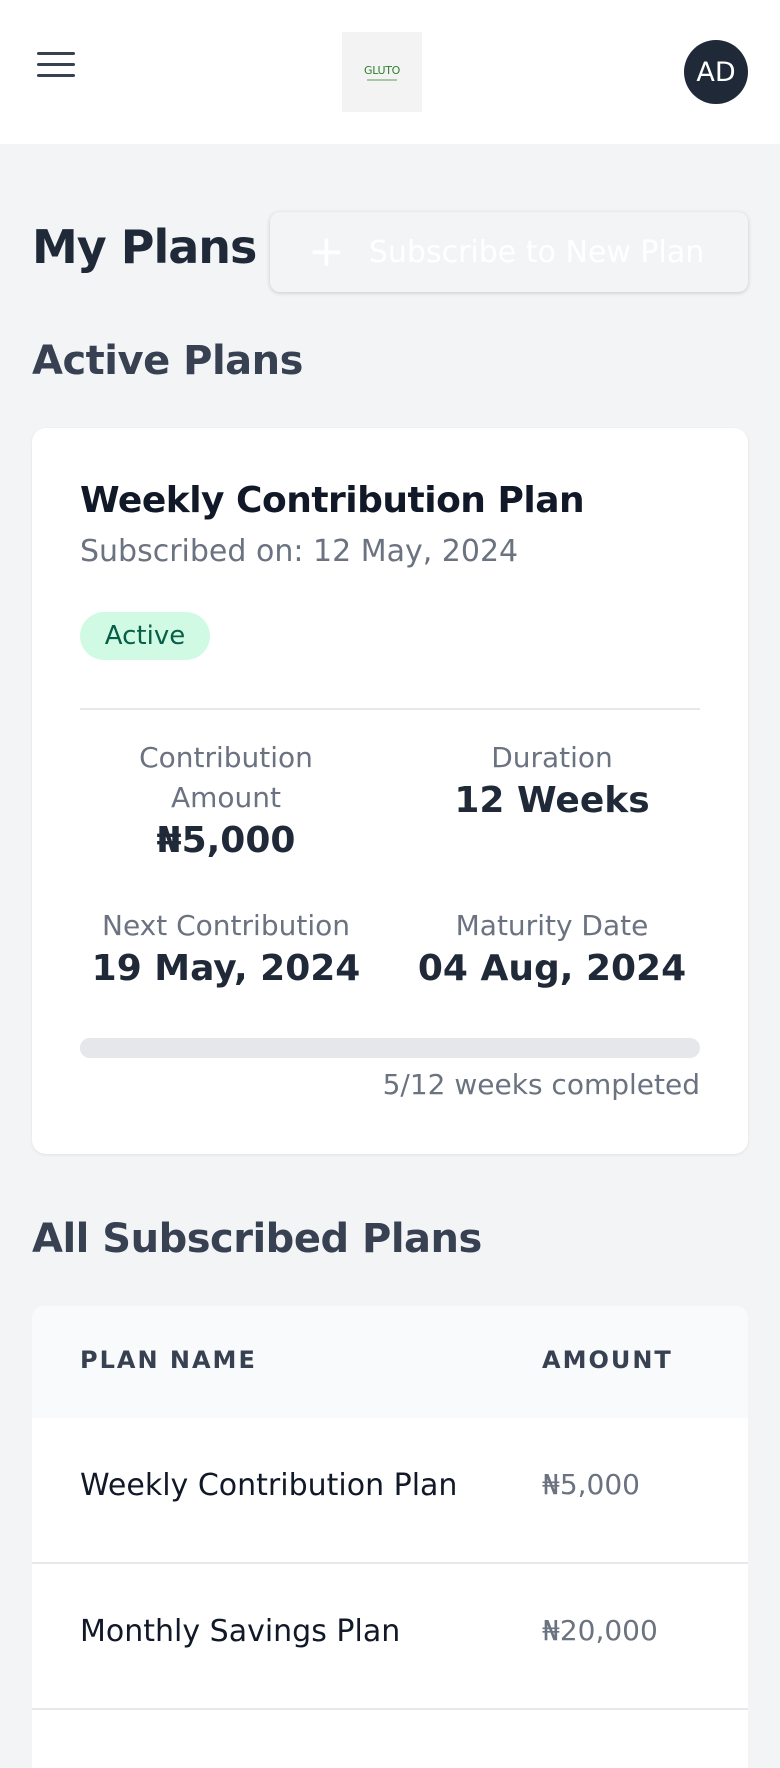 This screenshot has height=1768, width=780. Describe the element at coordinates (226, 797) in the screenshot. I see `contribution-label-line2: Amount` at that location.